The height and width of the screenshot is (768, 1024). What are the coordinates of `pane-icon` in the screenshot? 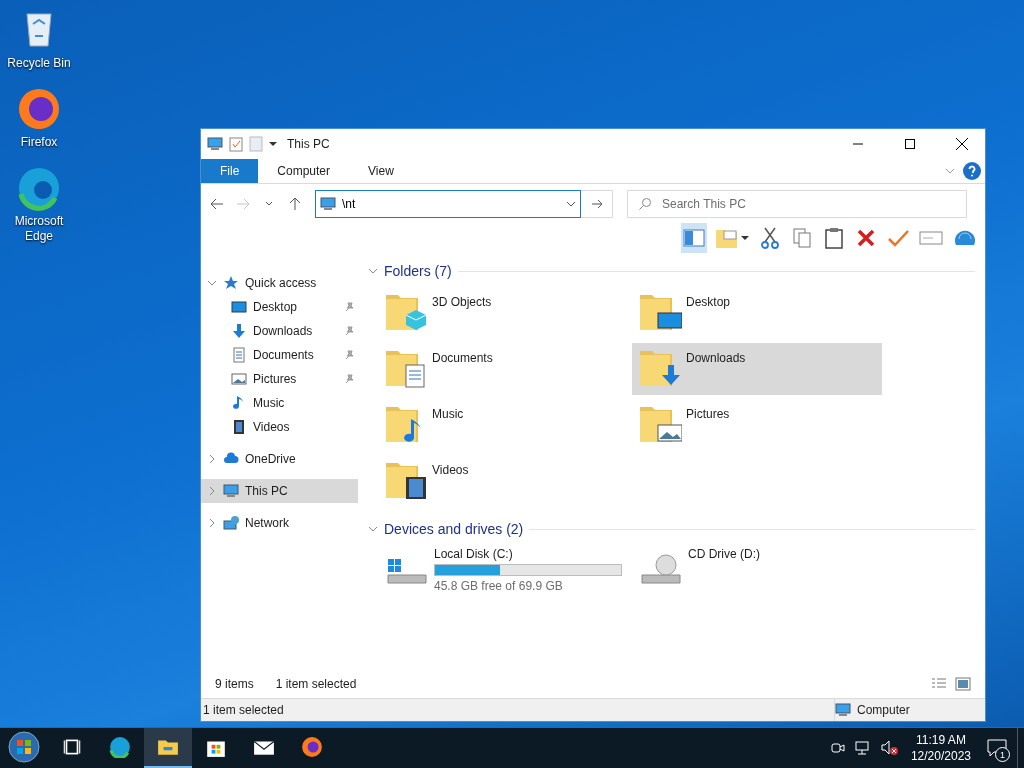 It's located at (694, 238).